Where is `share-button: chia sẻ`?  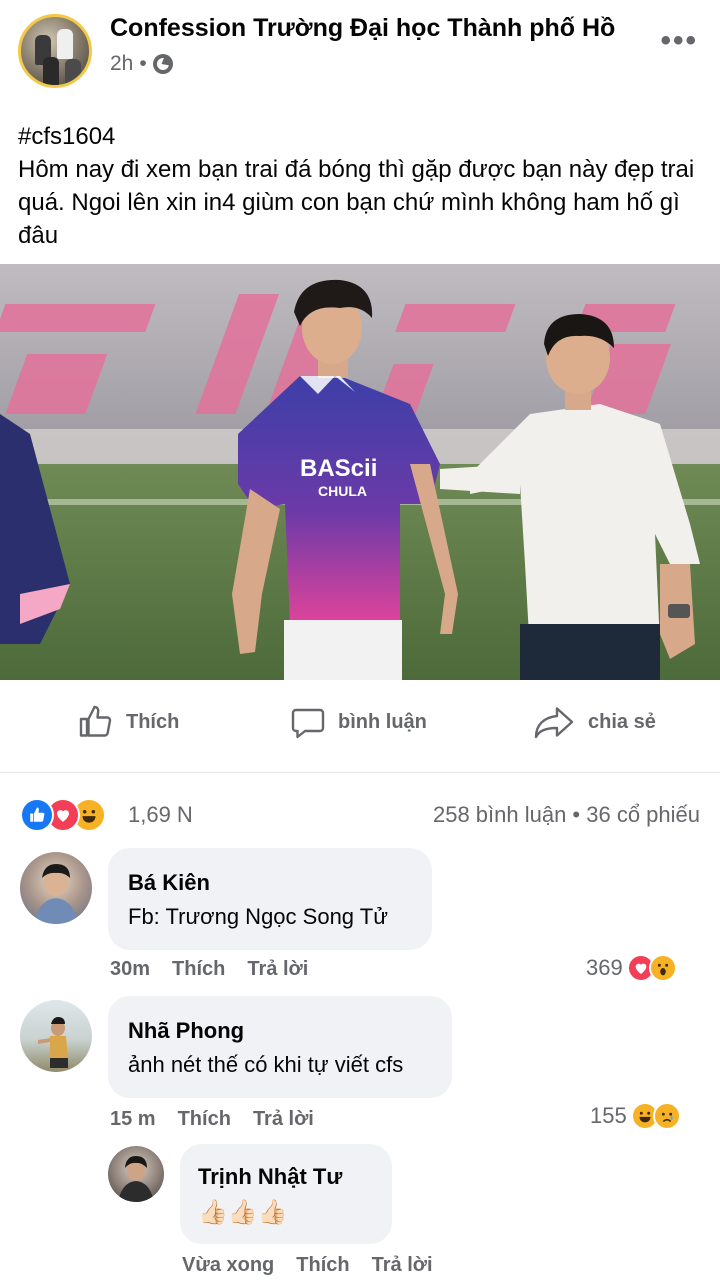
share-button: chia sẻ is located at coordinates (594, 722).